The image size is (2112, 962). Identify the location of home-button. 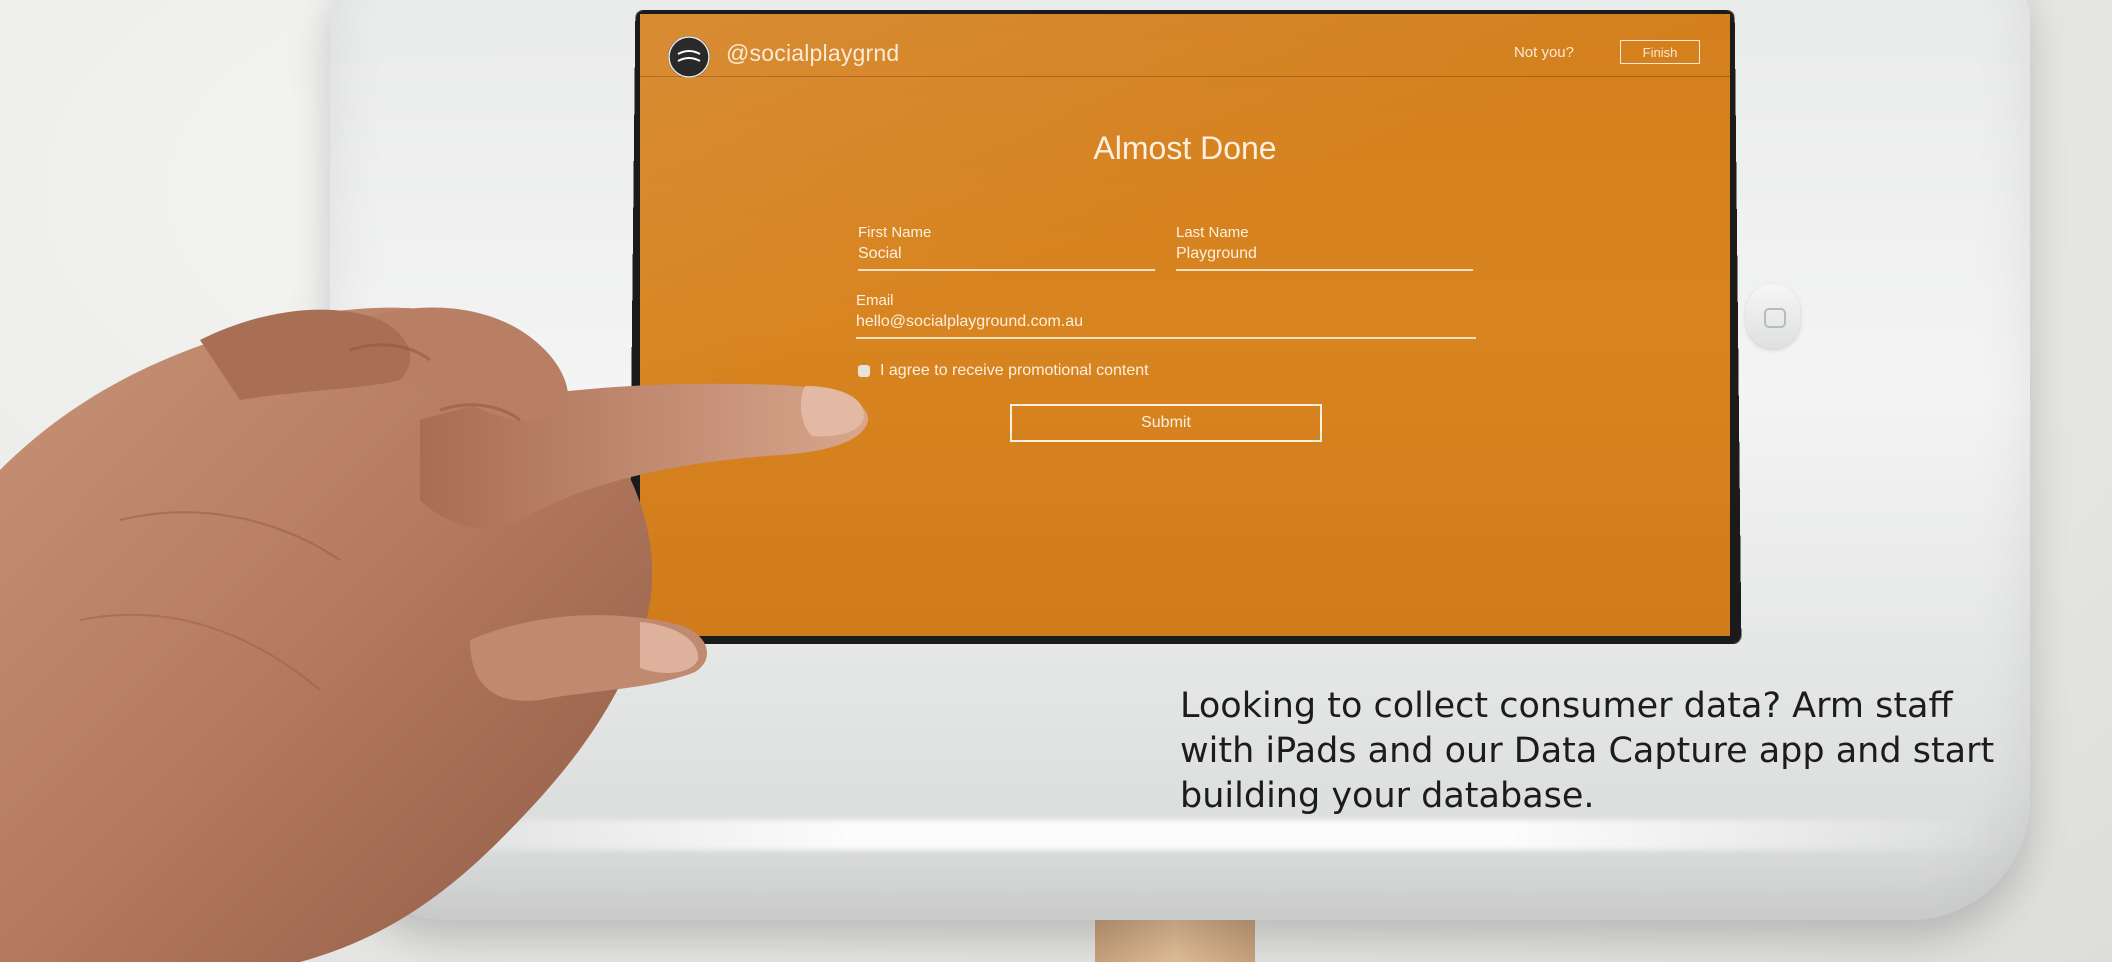
(1773, 316).